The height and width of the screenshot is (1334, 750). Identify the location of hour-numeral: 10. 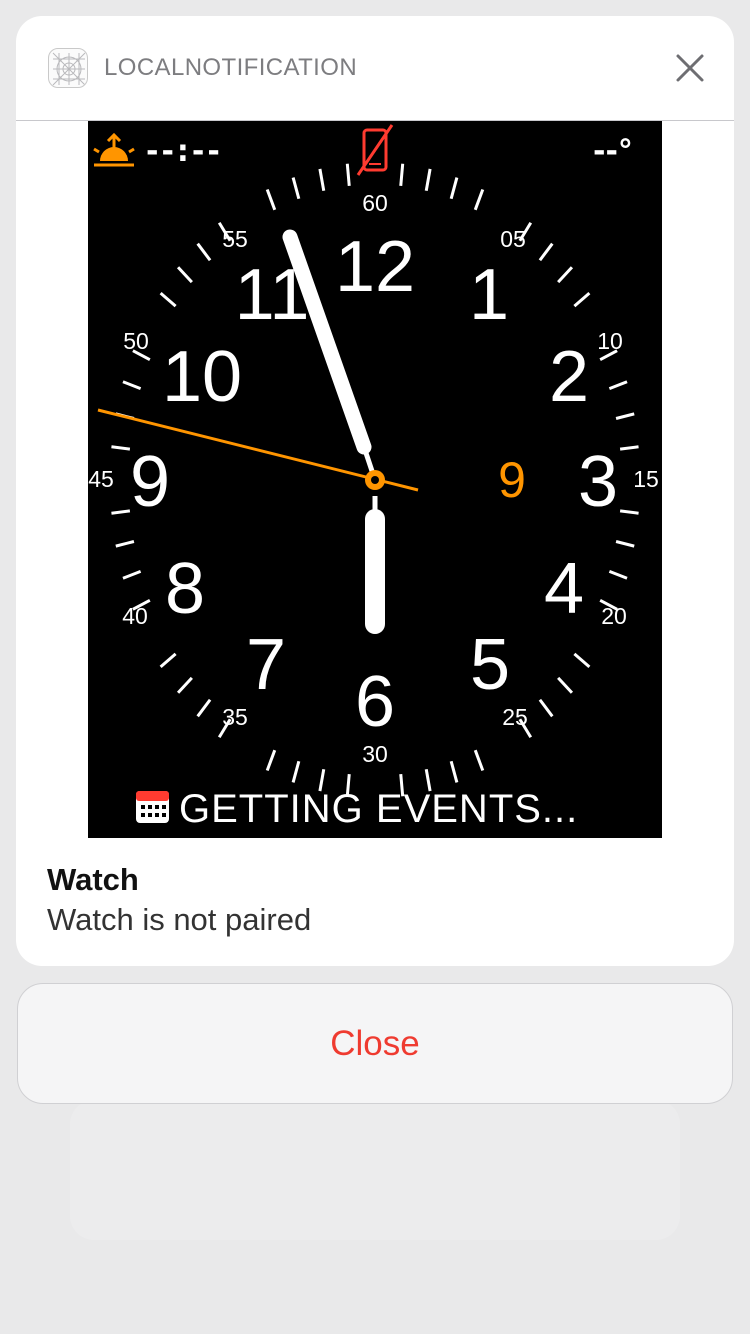
(202, 377).